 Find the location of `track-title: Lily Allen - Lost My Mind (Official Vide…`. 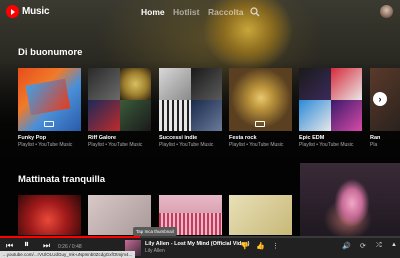

track-title: Lily Allen - Lost My Mind (Official Vide… is located at coordinates (197, 244).